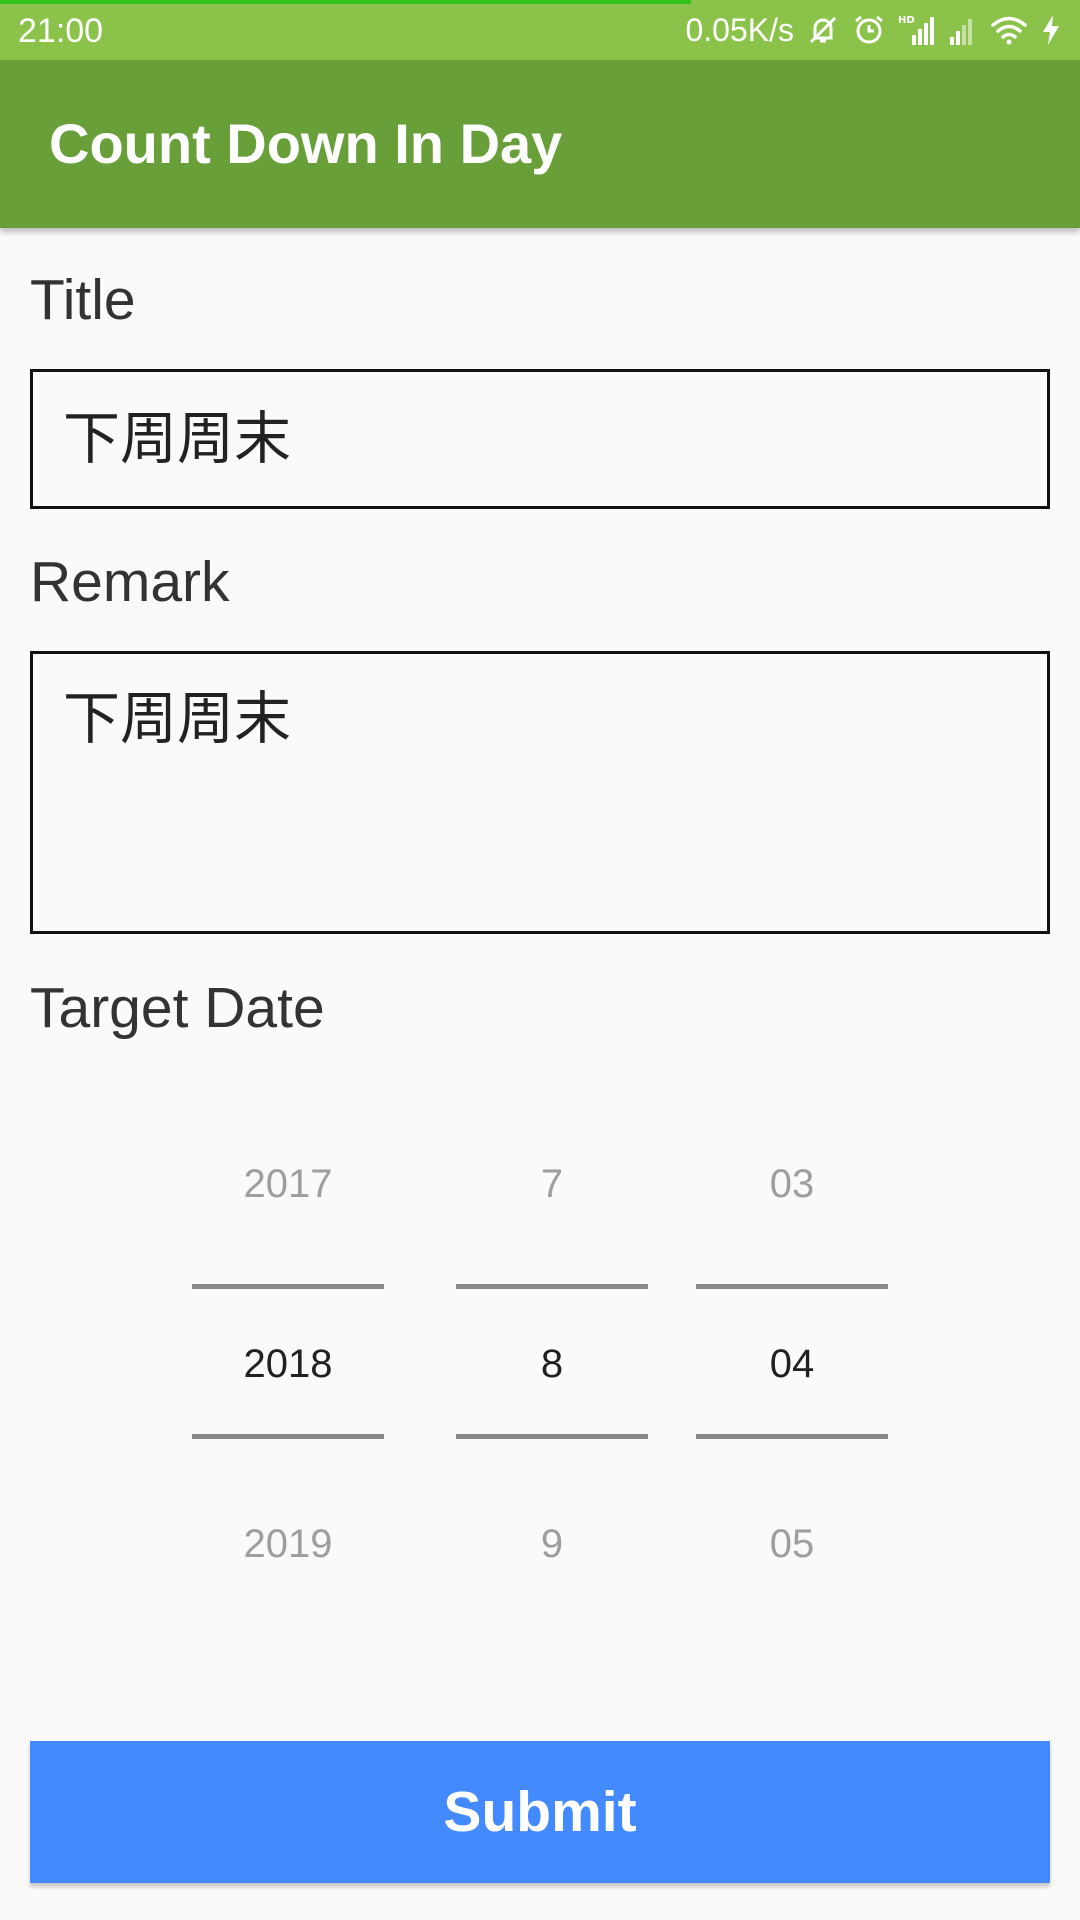 The image size is (1080, 1920). What do you see at coordinates (177, 1008) in the screenshot?
I see `target-date-label: Target Date` at bounding box center [177, 1008].